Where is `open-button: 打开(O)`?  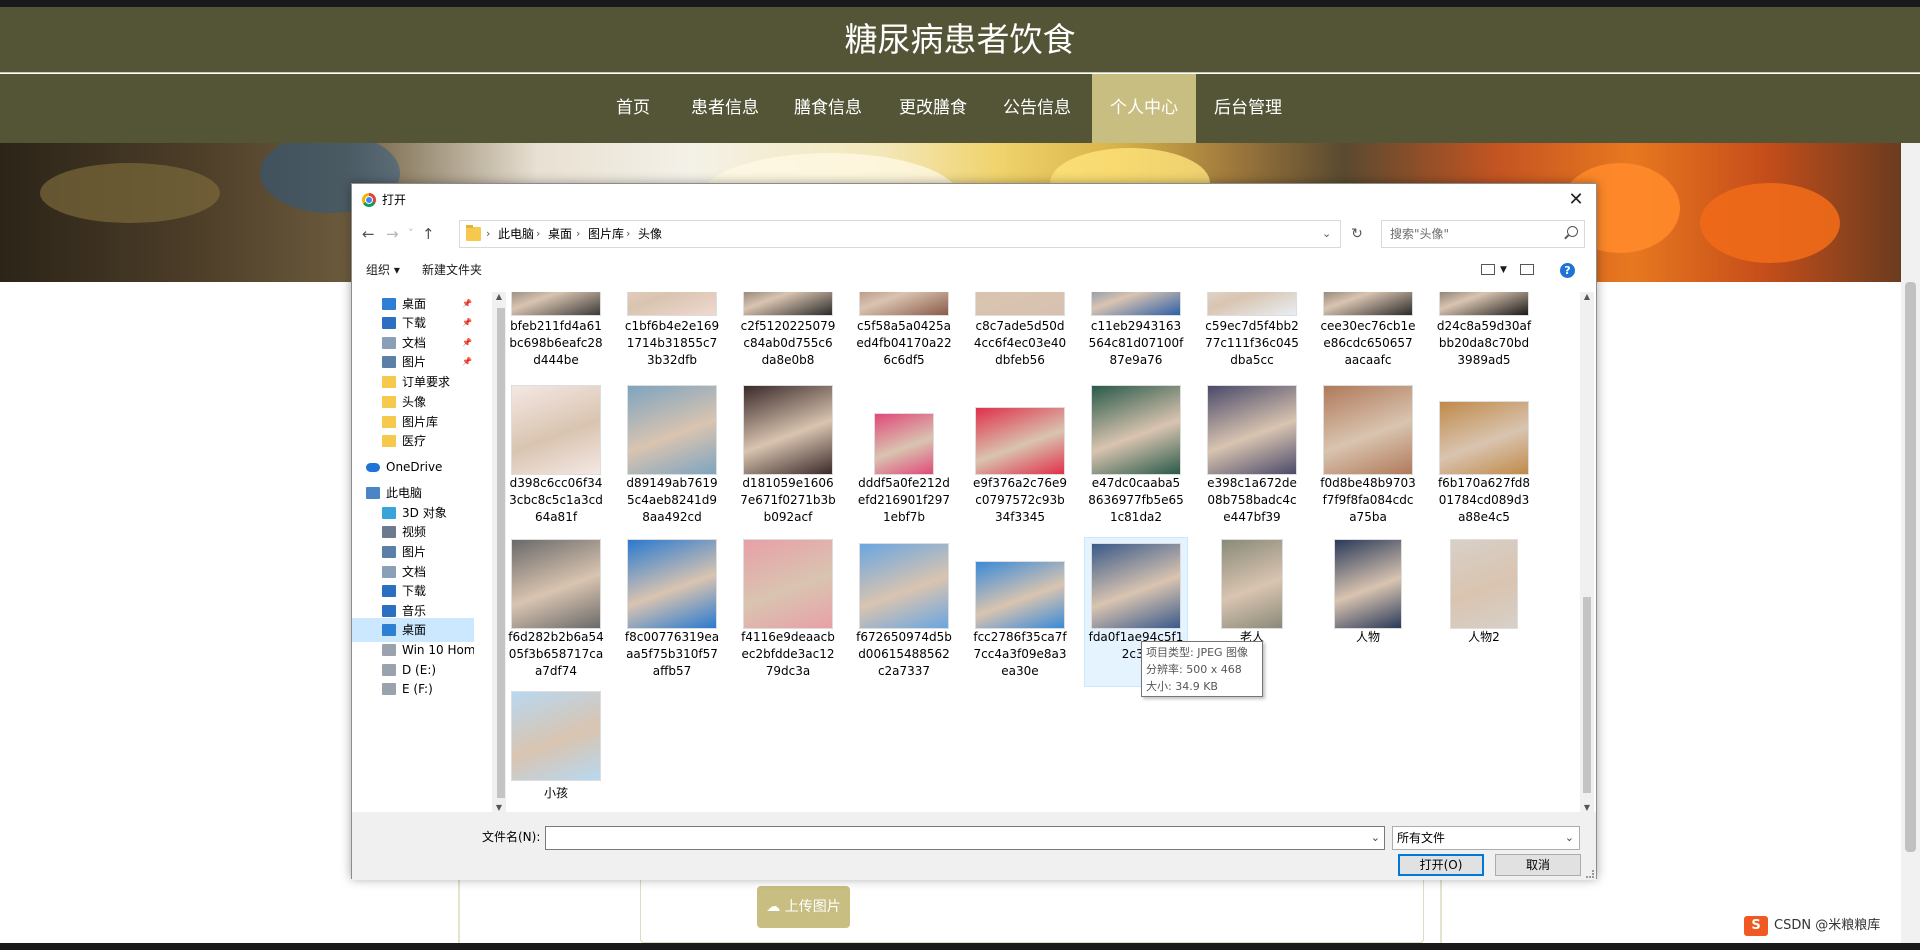 open-button: 打开(O) is located at coordinates (1441, 865).